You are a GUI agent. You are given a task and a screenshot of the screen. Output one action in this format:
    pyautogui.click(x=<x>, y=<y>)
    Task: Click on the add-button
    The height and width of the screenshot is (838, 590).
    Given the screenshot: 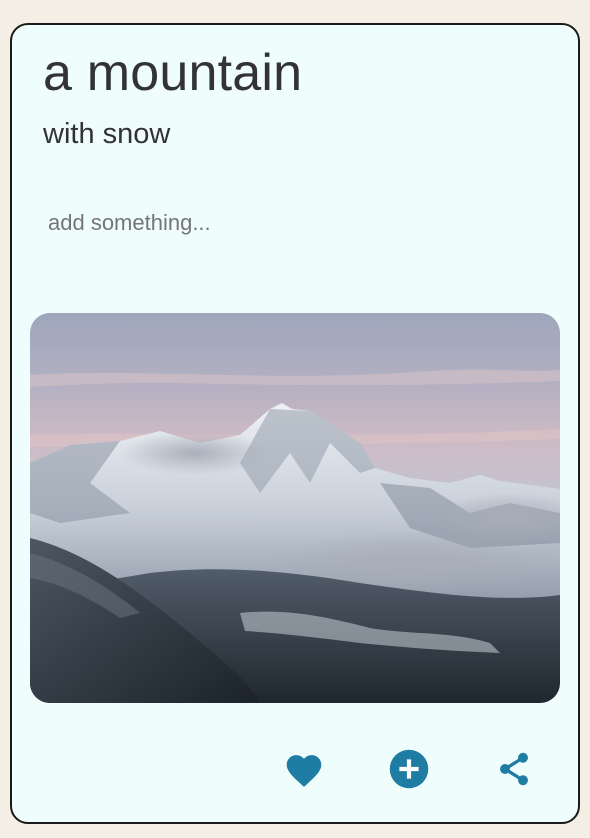 What is the action you would take?
    pyautogui.click(x=409, y=769)
    